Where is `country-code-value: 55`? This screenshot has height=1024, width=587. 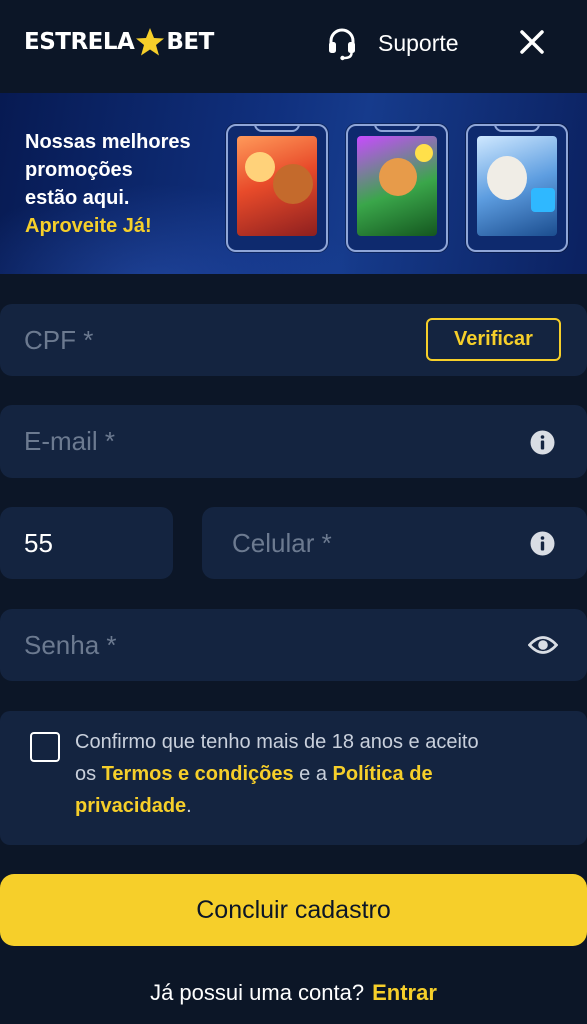
country-code-value: 55 is located at coordinates (38, 543).